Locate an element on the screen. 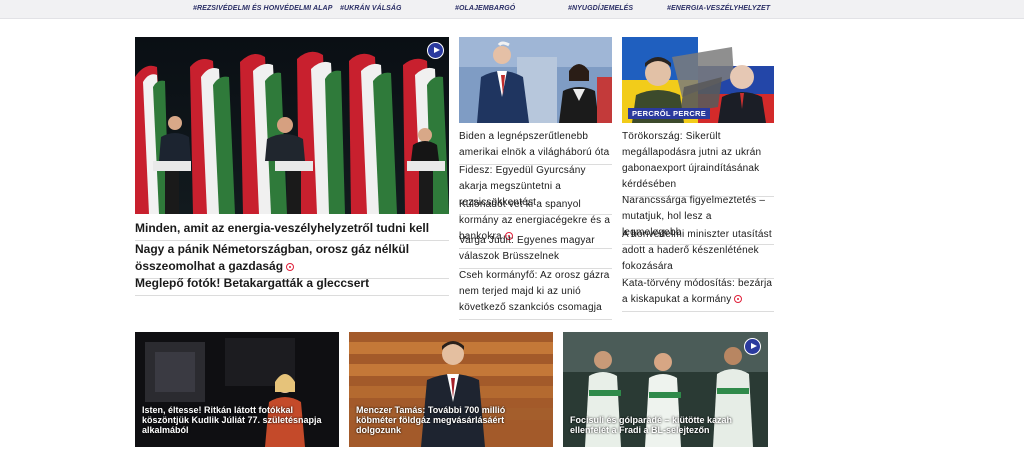  right-article-image: PERCRŐL PERCRE is located at coordinates (698, 80).